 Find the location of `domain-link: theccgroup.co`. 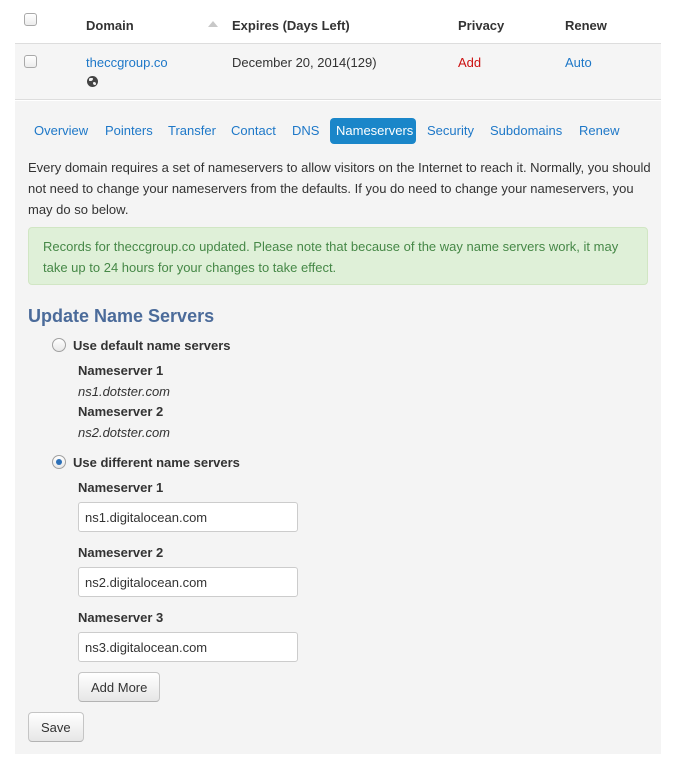

domain-link: theccgroup.co is located at coordinates (127, 62).